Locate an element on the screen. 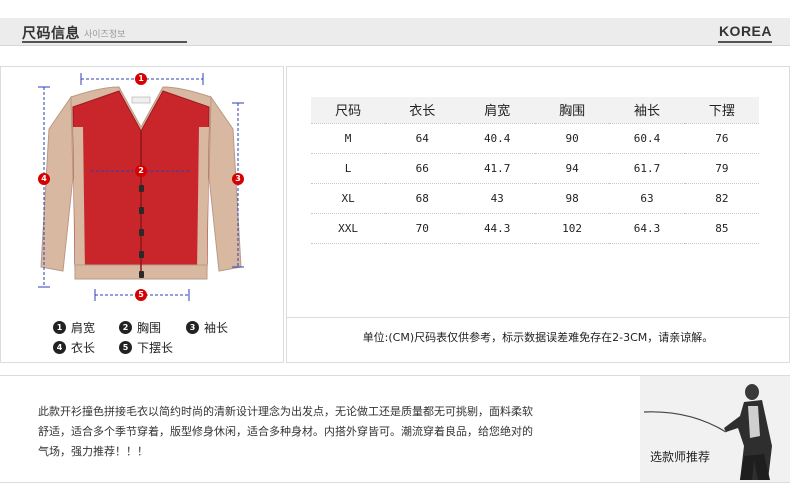 This screenshot has width=790, height=492. cell-hem: 85 is located at coordinates (721, 228).